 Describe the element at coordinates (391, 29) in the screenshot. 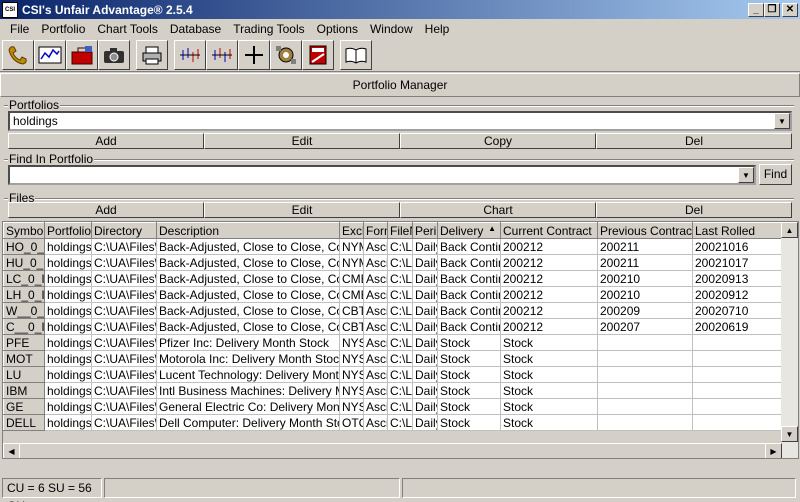

I see `menu-window: Window` at that location.